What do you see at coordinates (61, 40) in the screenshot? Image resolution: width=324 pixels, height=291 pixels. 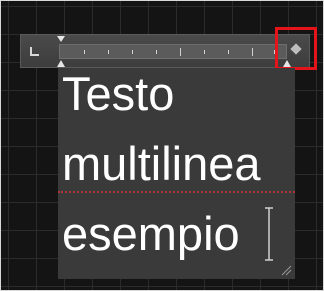 I see `first-line-indent-marker` at bounding box center [61, 40].